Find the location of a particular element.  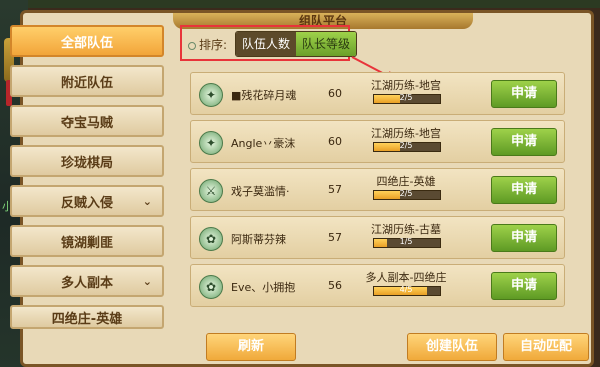

member-count: 4/5 is located at coordinates (406, 289).